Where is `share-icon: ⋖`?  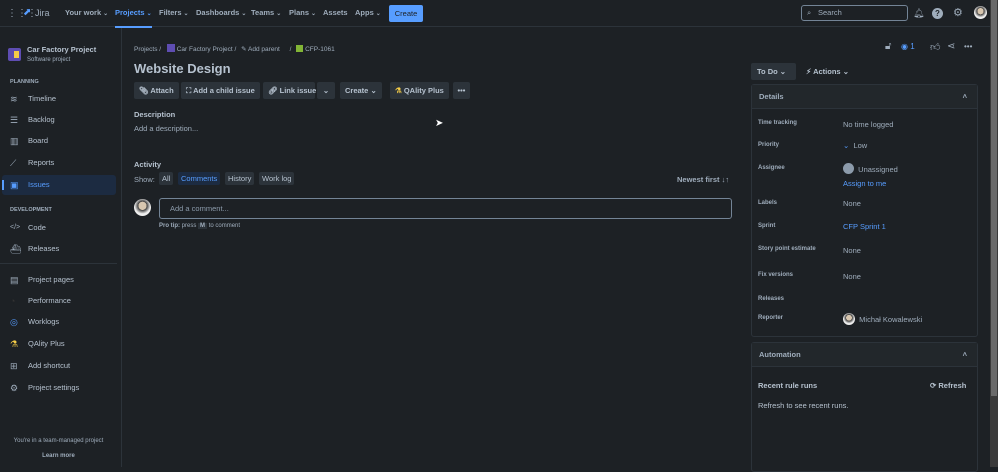 share-icon: ⋖ is located at coordinates (951, 46).